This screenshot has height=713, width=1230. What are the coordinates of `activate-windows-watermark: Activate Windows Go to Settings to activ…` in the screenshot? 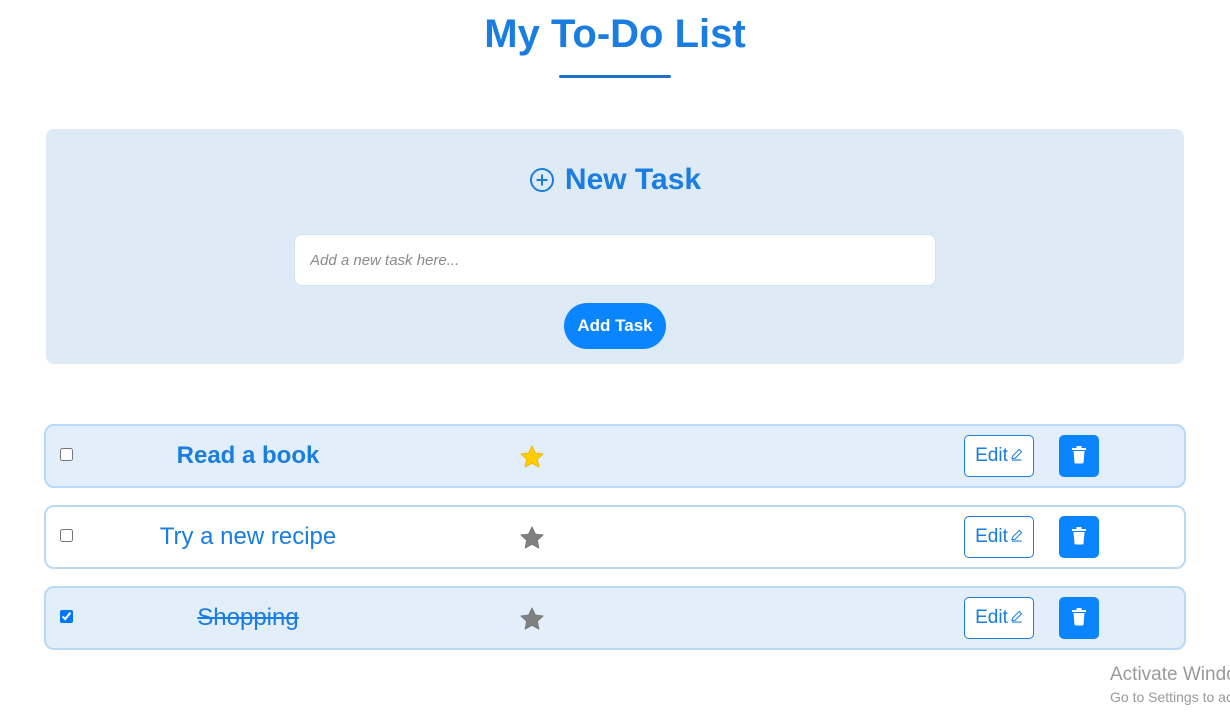 It's located at (1170, 686).